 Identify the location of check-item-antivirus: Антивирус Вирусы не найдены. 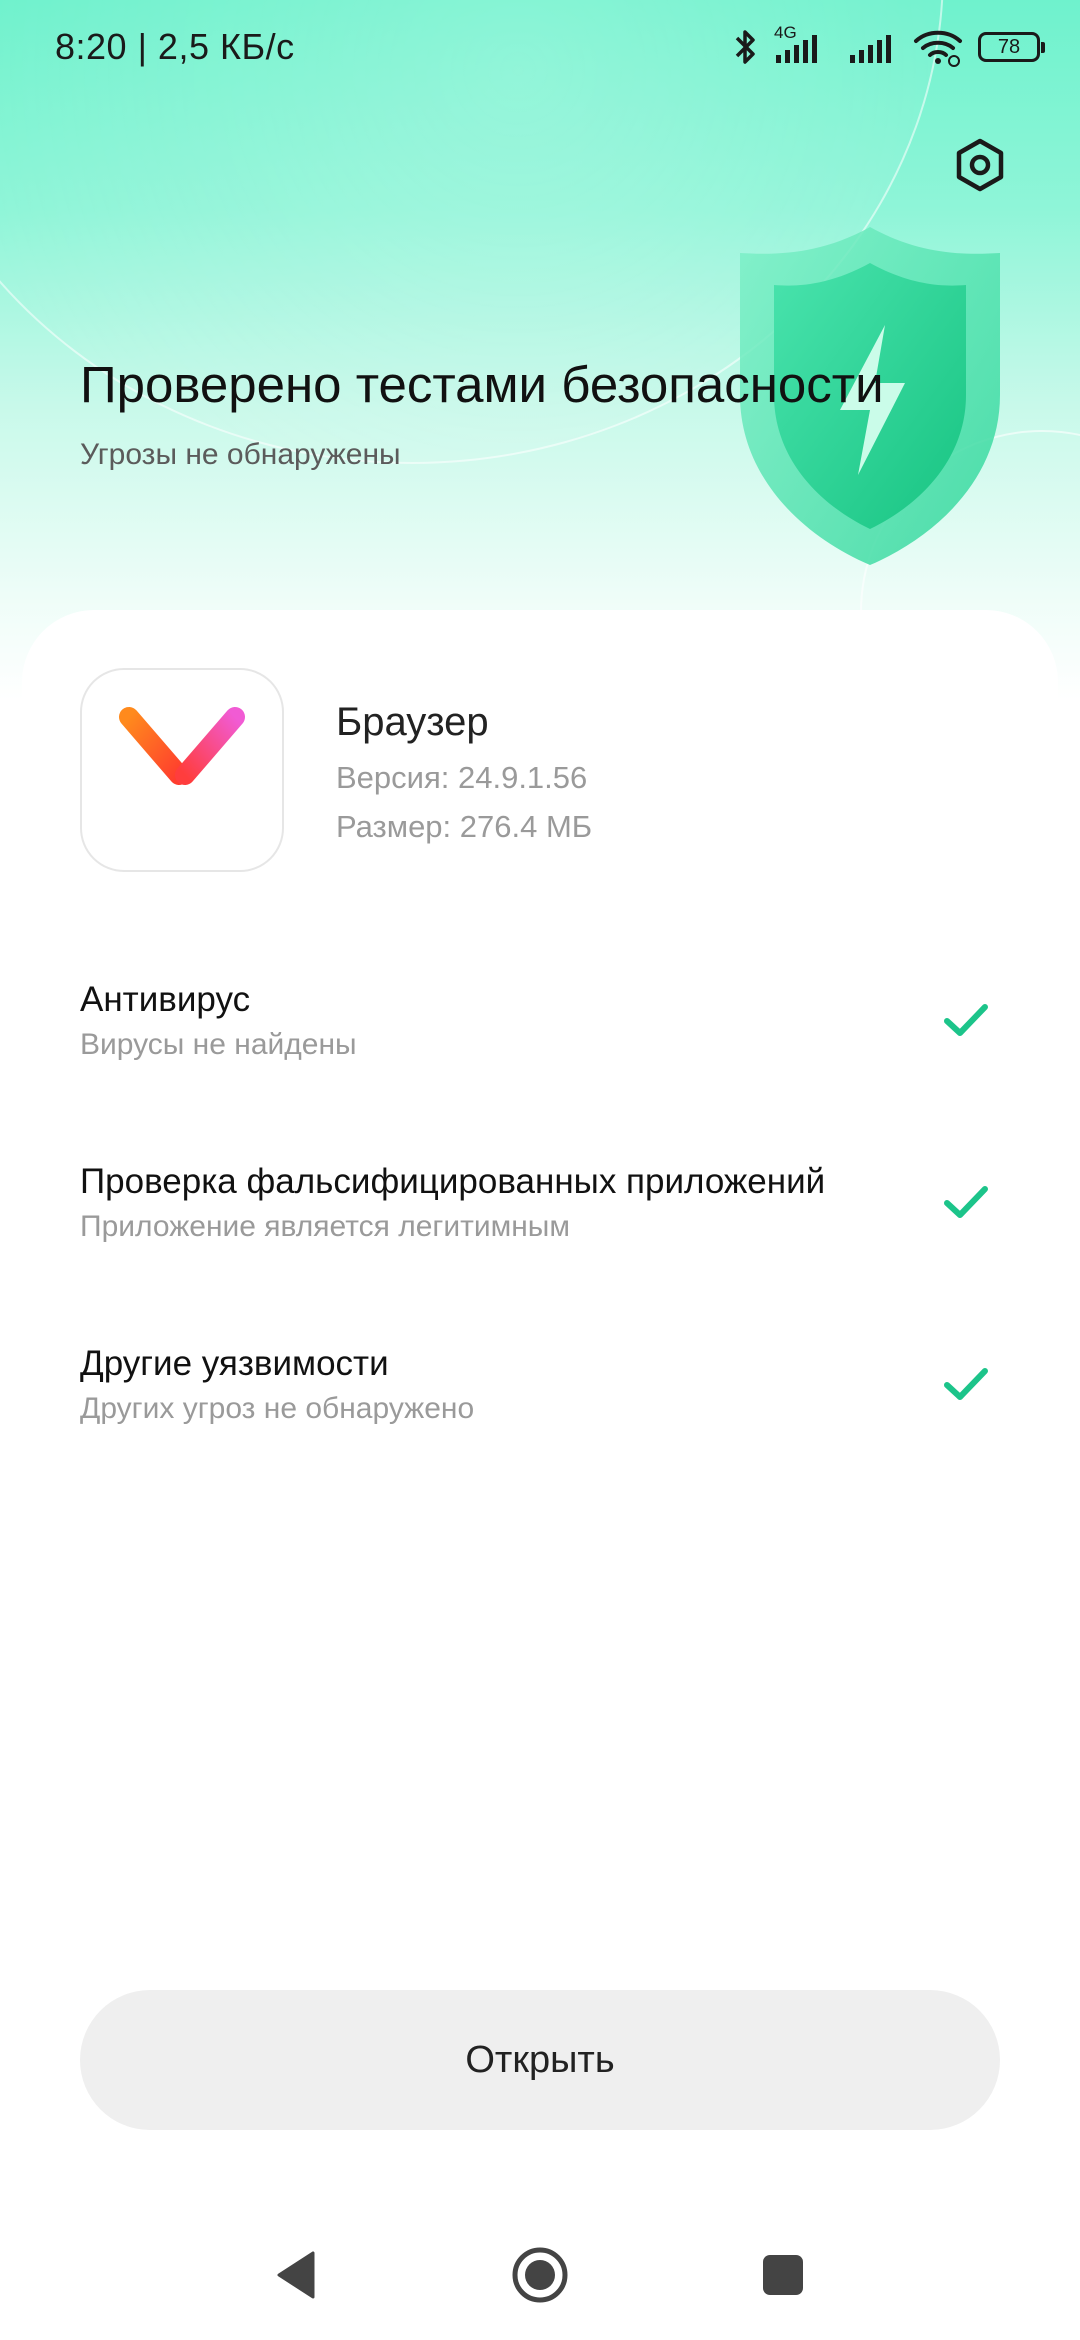
(540, 1035).